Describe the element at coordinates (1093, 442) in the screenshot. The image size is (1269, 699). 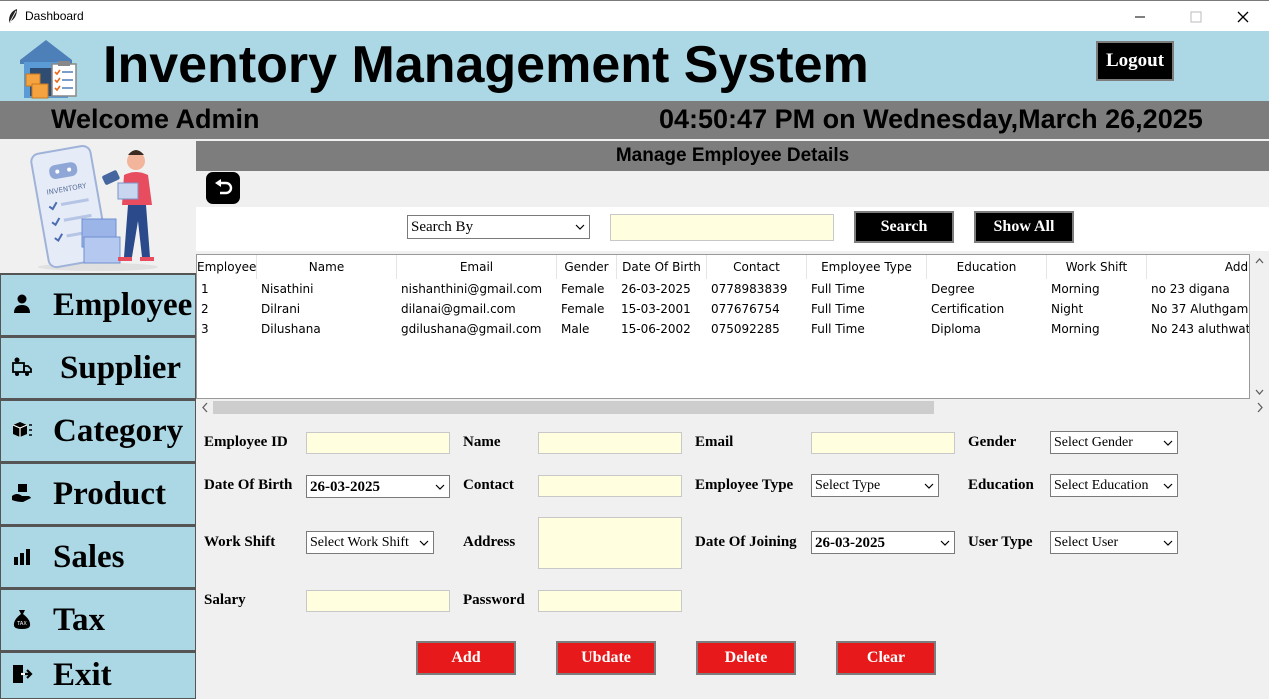
I see `gender-value: Select Gender` at that location.